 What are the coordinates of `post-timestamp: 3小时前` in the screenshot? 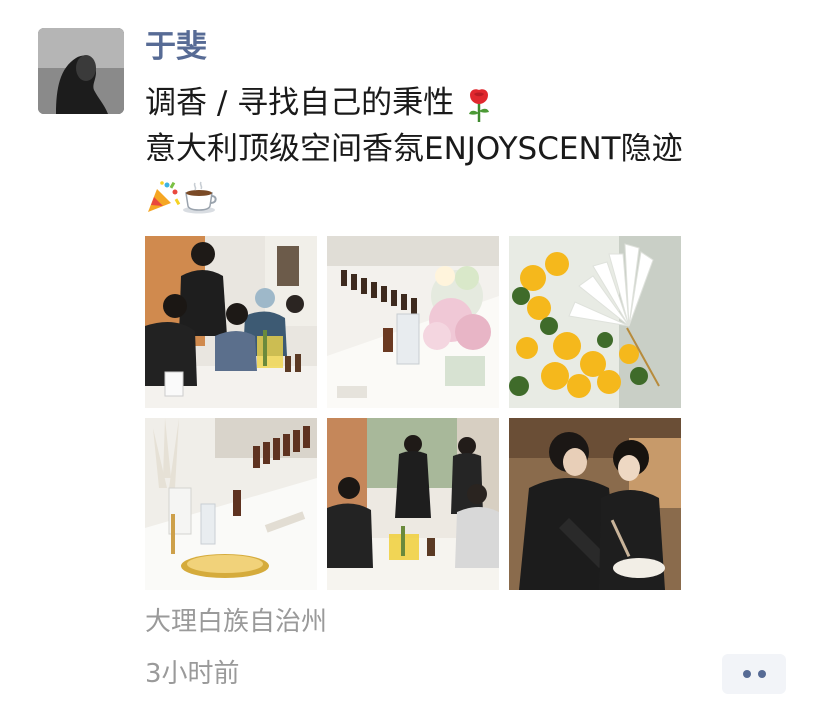 It's located at (192, 674).